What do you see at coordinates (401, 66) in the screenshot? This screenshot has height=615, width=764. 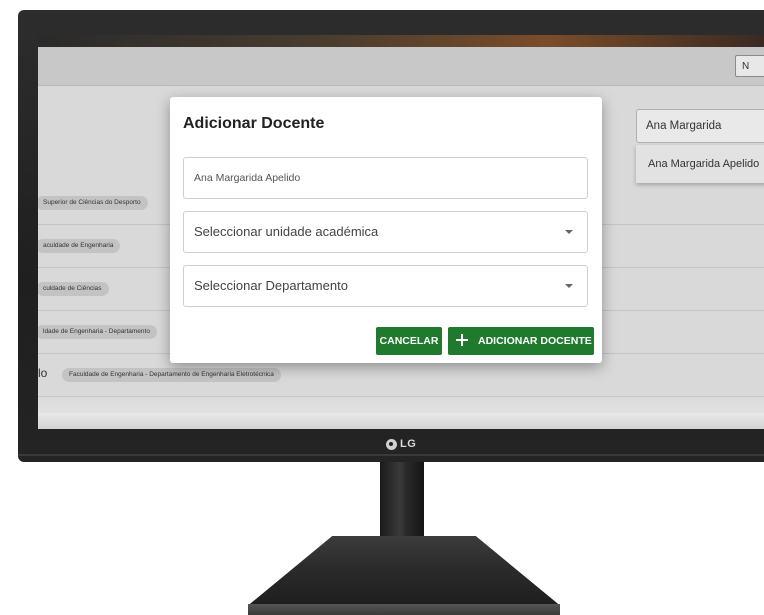 I see `app-header: N` at bounding box center [401, 66].